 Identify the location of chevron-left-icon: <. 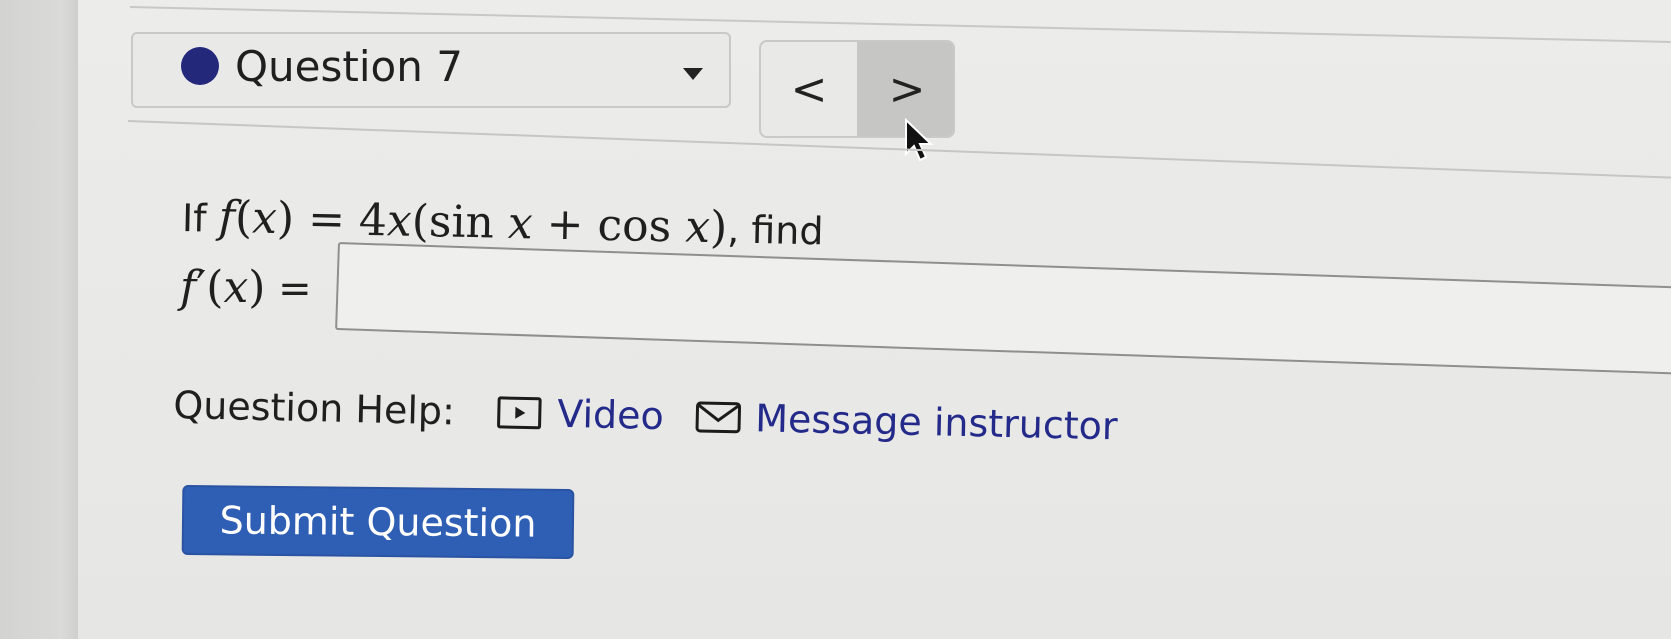
(809, 89).